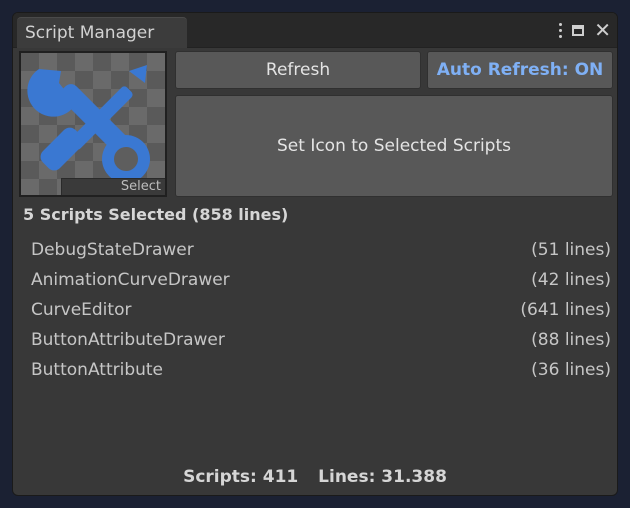 This screenshot has height=508, width=630. I want to click on selection-summary: 5 Scripts Selected (858 lines), so click(156, 214).